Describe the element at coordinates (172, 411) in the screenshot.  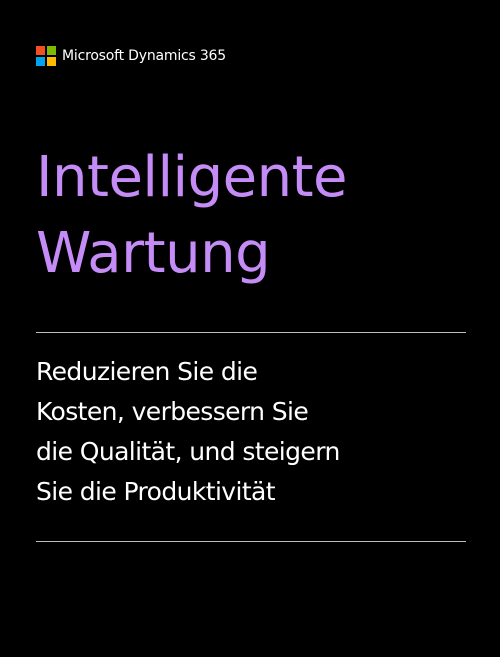
I see `subtitle-line: Kosten, verbessern Sie` at that location.